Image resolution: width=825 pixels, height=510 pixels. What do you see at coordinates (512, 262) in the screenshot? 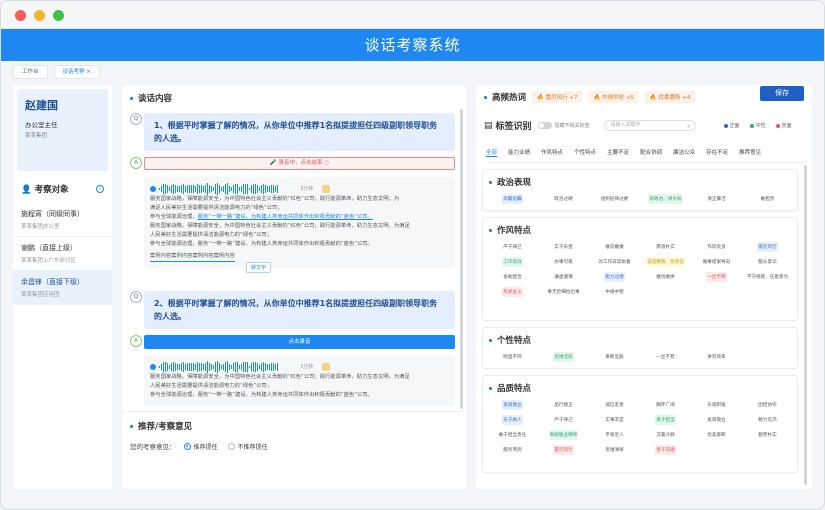
I see `tag-chip: 工作高效` at bounding box center [512, 262].